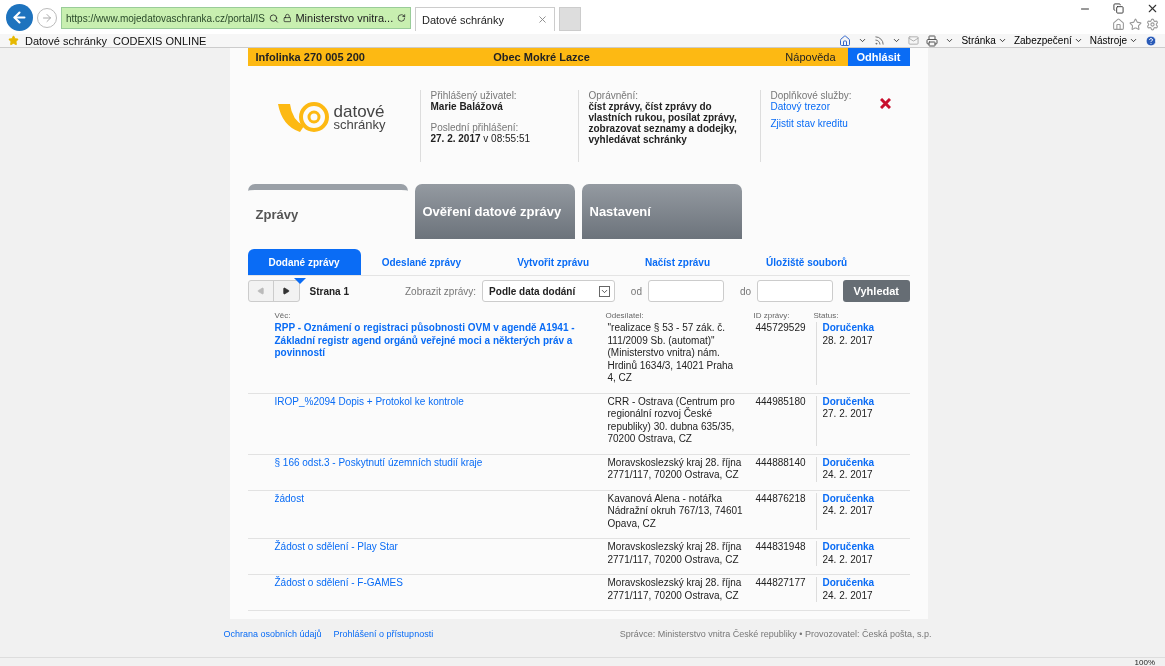 The height and width of the screenshot is (666, 1165). I want to click on triangle-right-icon, so click(286, 291).